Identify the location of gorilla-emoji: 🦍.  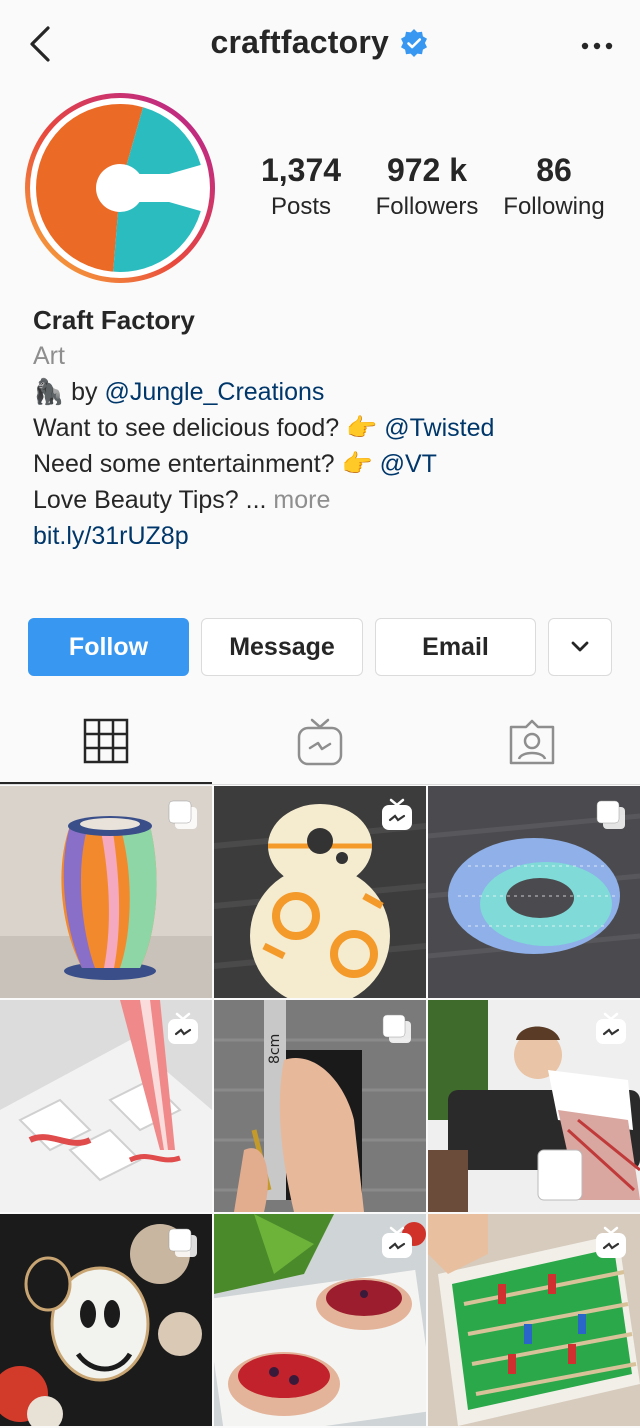
(49, 392).